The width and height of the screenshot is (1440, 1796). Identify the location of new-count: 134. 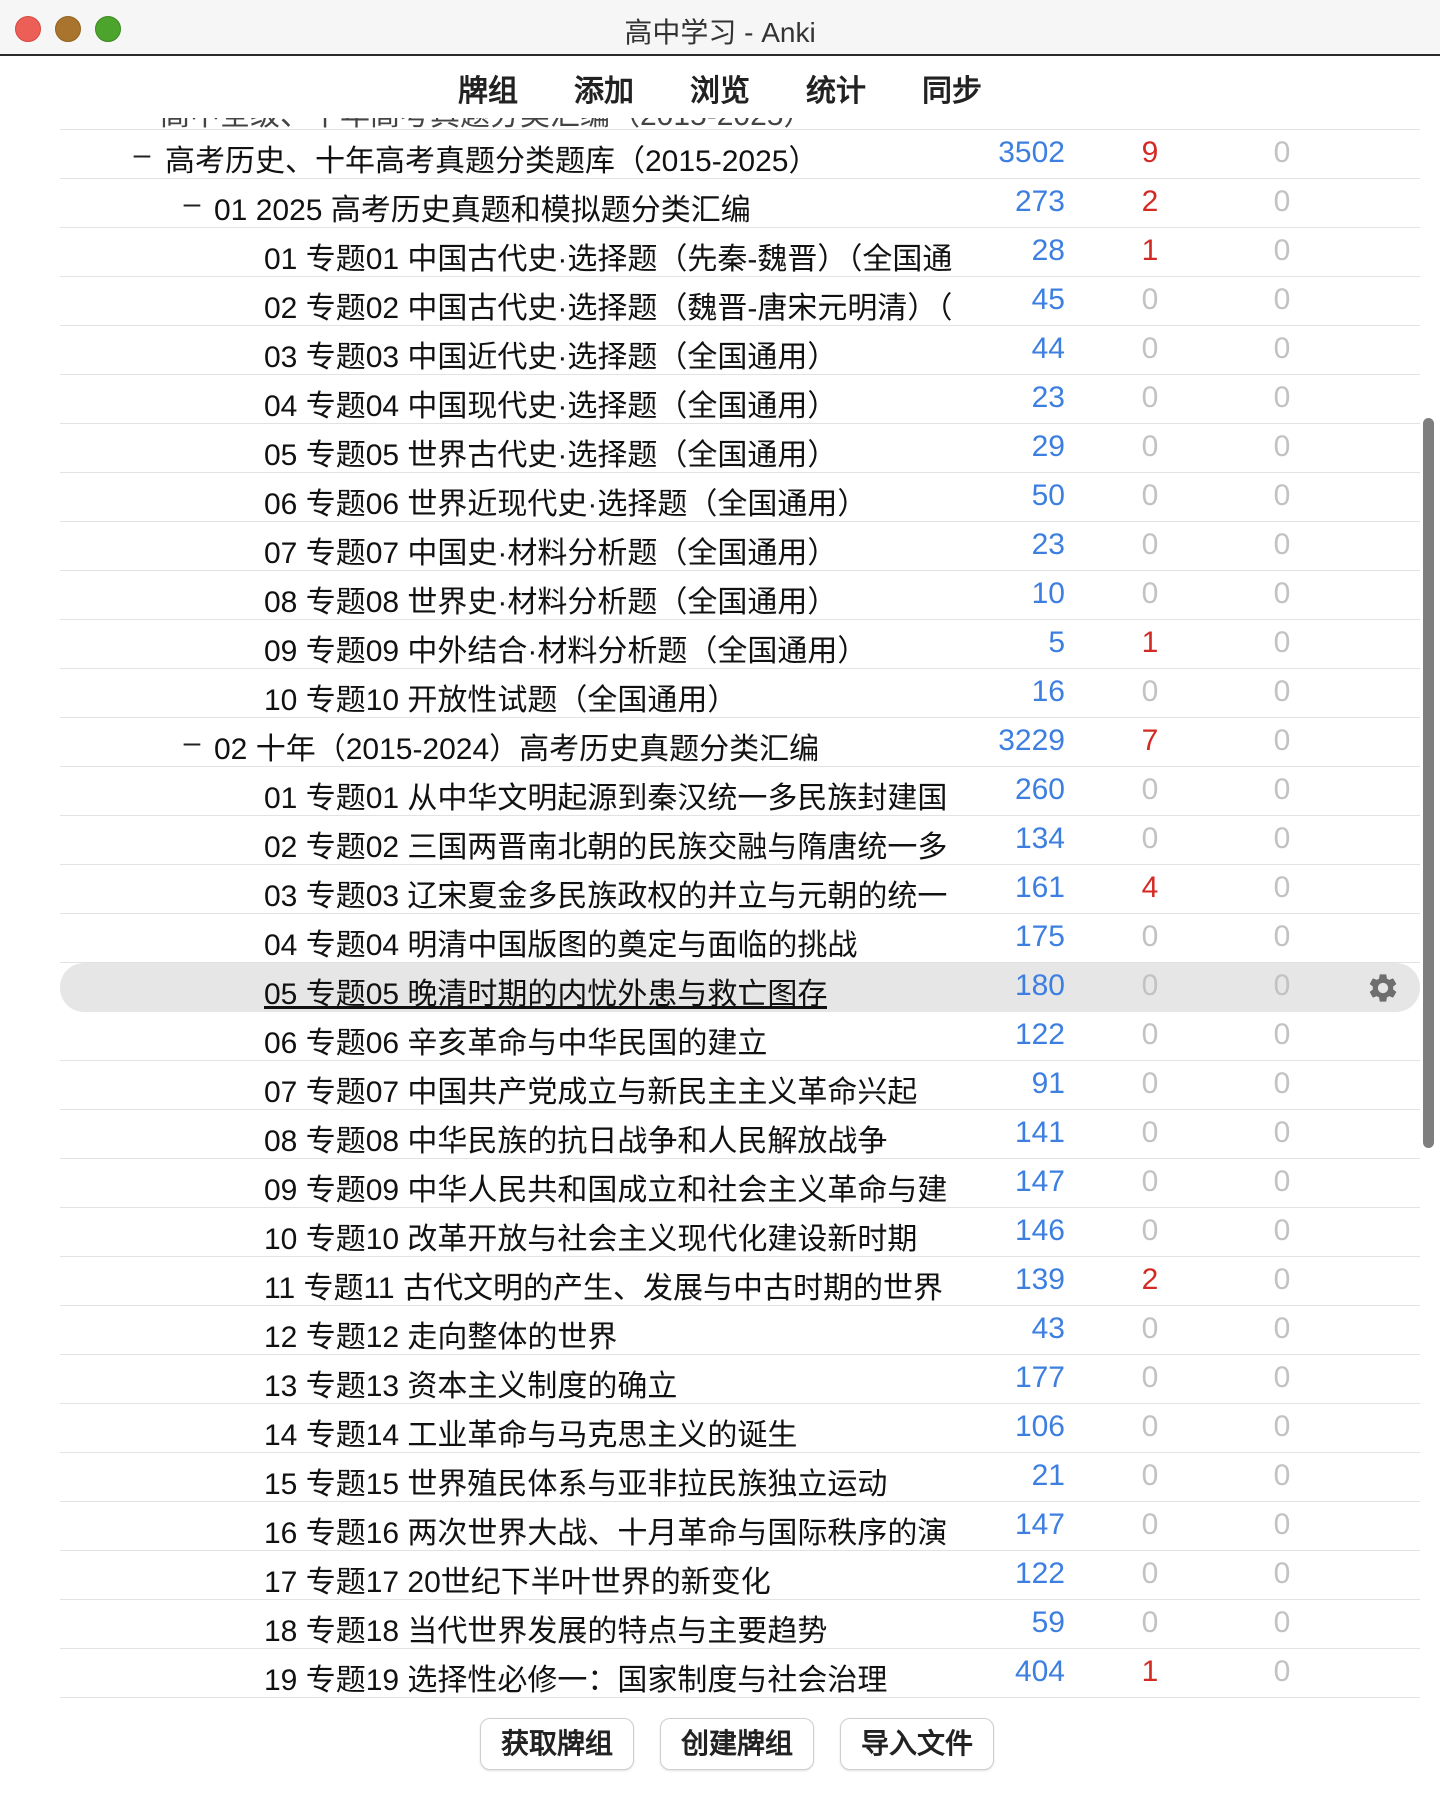
(1039, 838).